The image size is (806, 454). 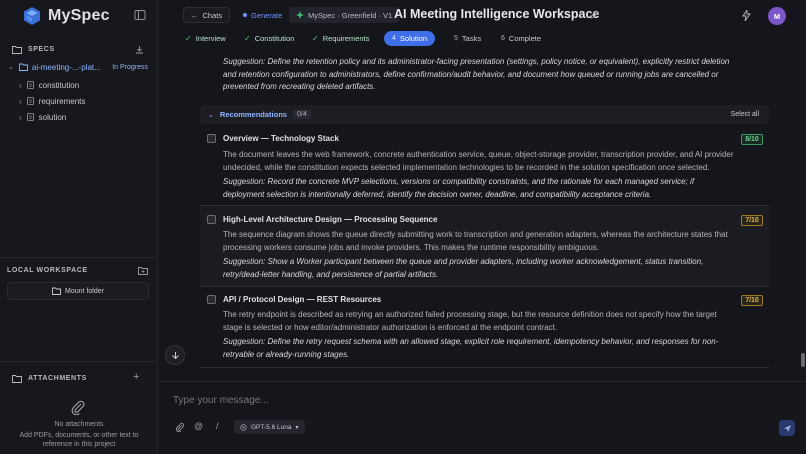 I want to click on edit-pencil-icon, so click(x=594, y=14).